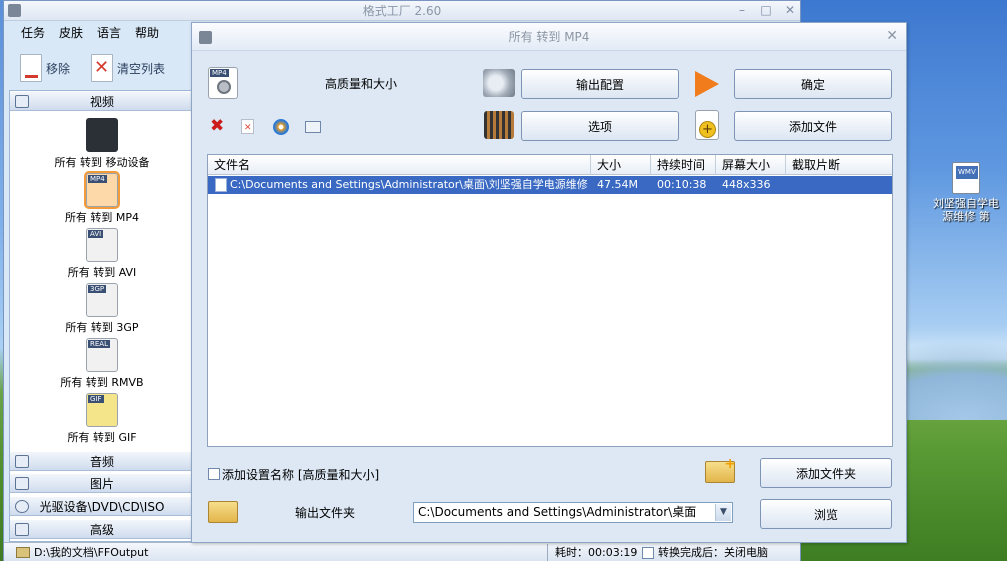 Image resolution: width=1007 pixels, height=561 pixels. I want to click on table-header: 文件名 大小 持续时间 屏幕大小 截取片断, so click(550, 165).